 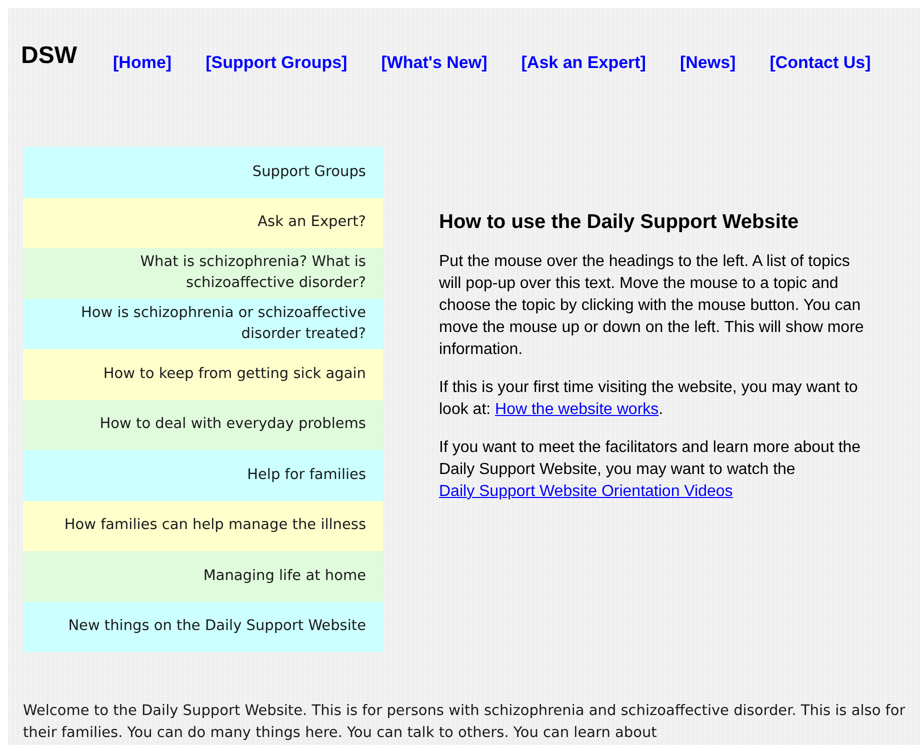 What do you see at coordinates (203, 627) in the screenshot?
I see `menu-item: New things on the Daily Support Website` at bounding box center [203, 627].